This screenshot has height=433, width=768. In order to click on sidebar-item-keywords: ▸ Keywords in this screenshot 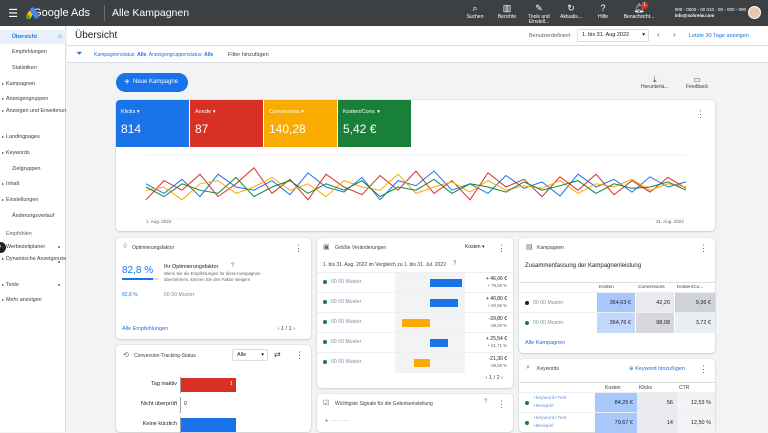, I will do `click(33, 153)`.